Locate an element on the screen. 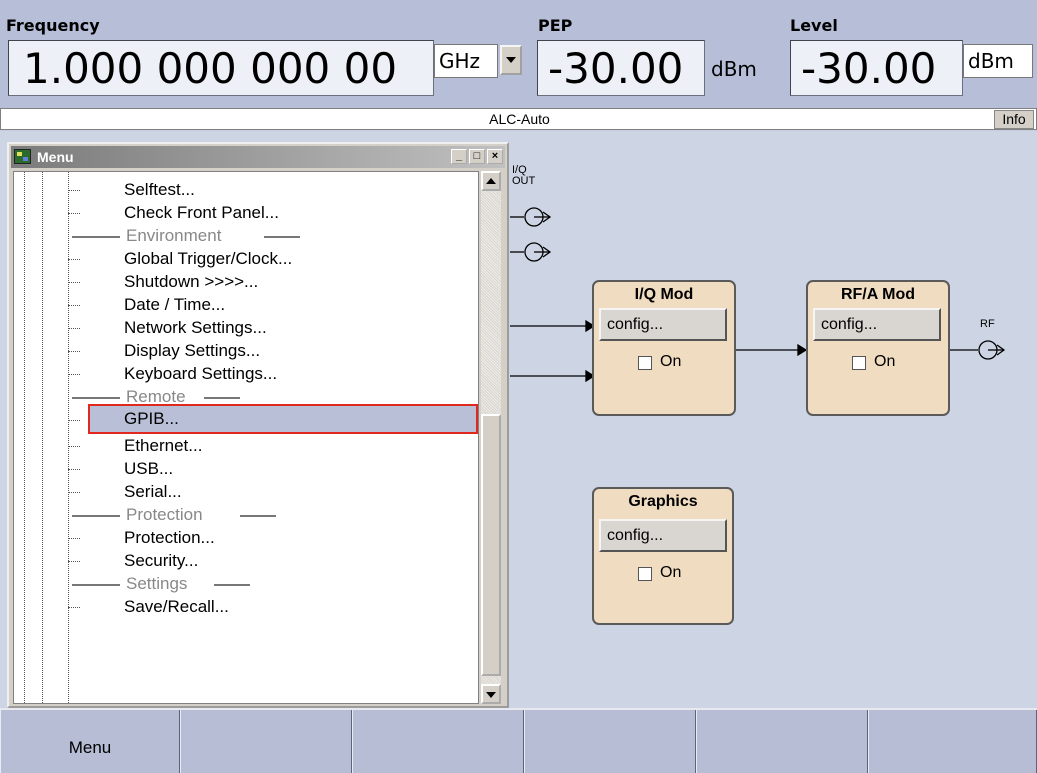  menu-separator-protection: Protection is located at coordinates (246, 515).